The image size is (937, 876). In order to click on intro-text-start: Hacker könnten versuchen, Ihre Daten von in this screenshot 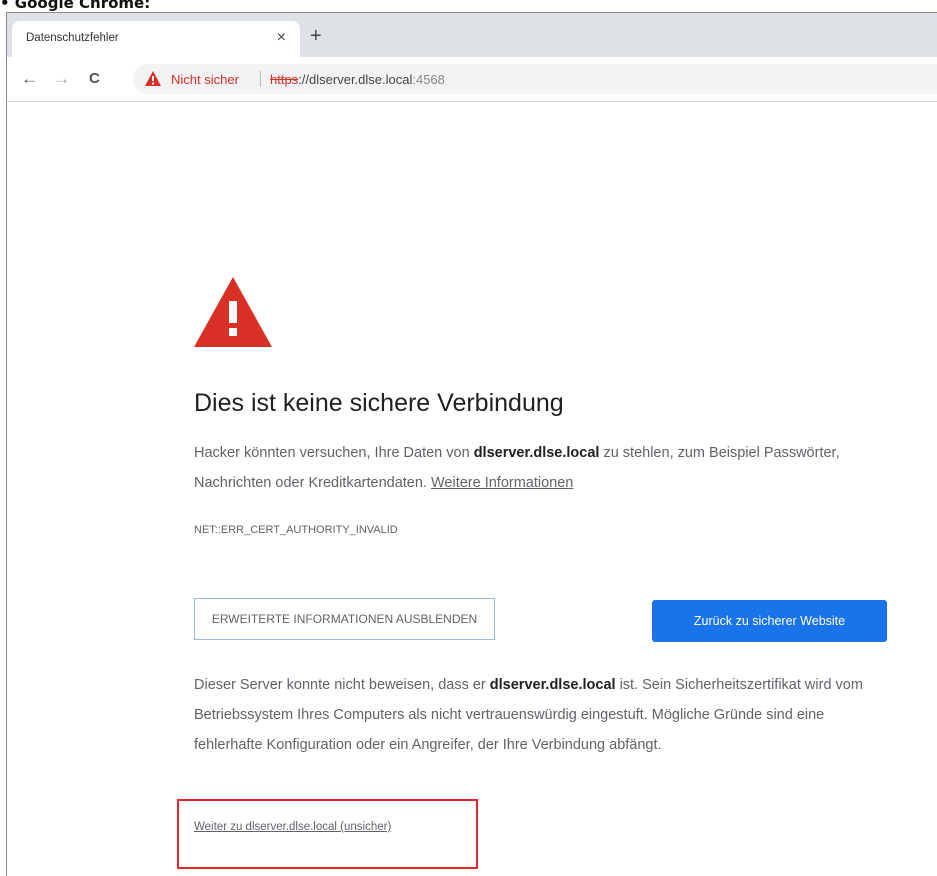, I will do `click(334, 453)`.